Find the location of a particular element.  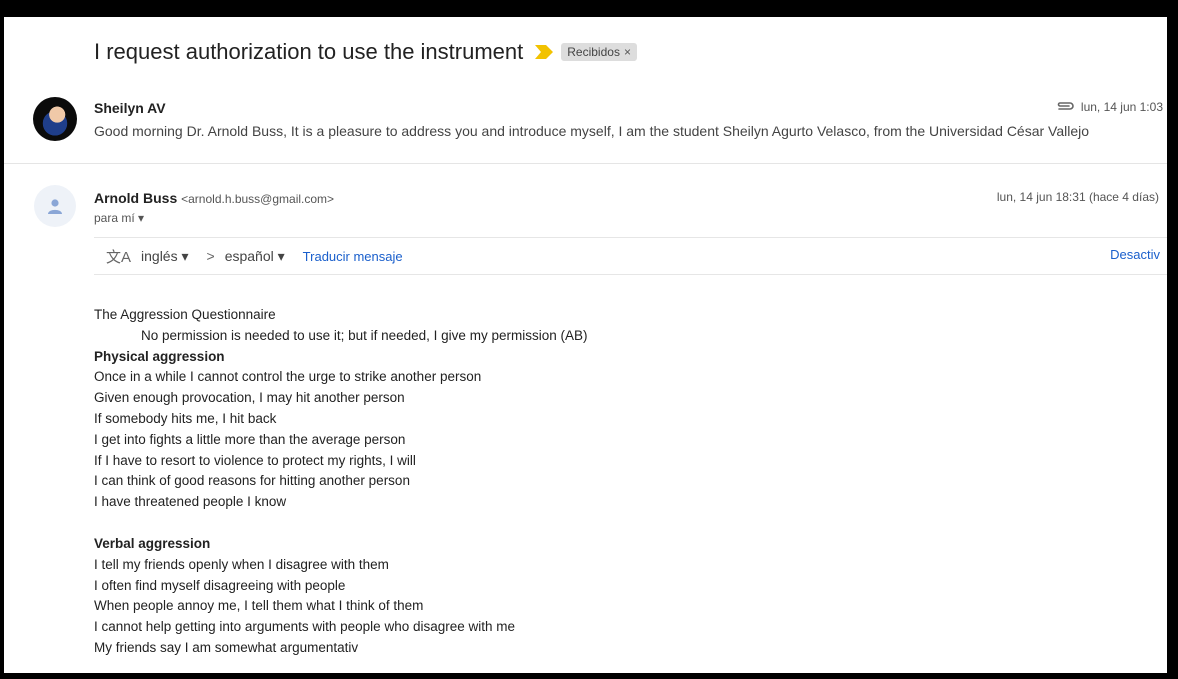

body-title: The Aggression Questionnaire is located at coordinates (185, 314).